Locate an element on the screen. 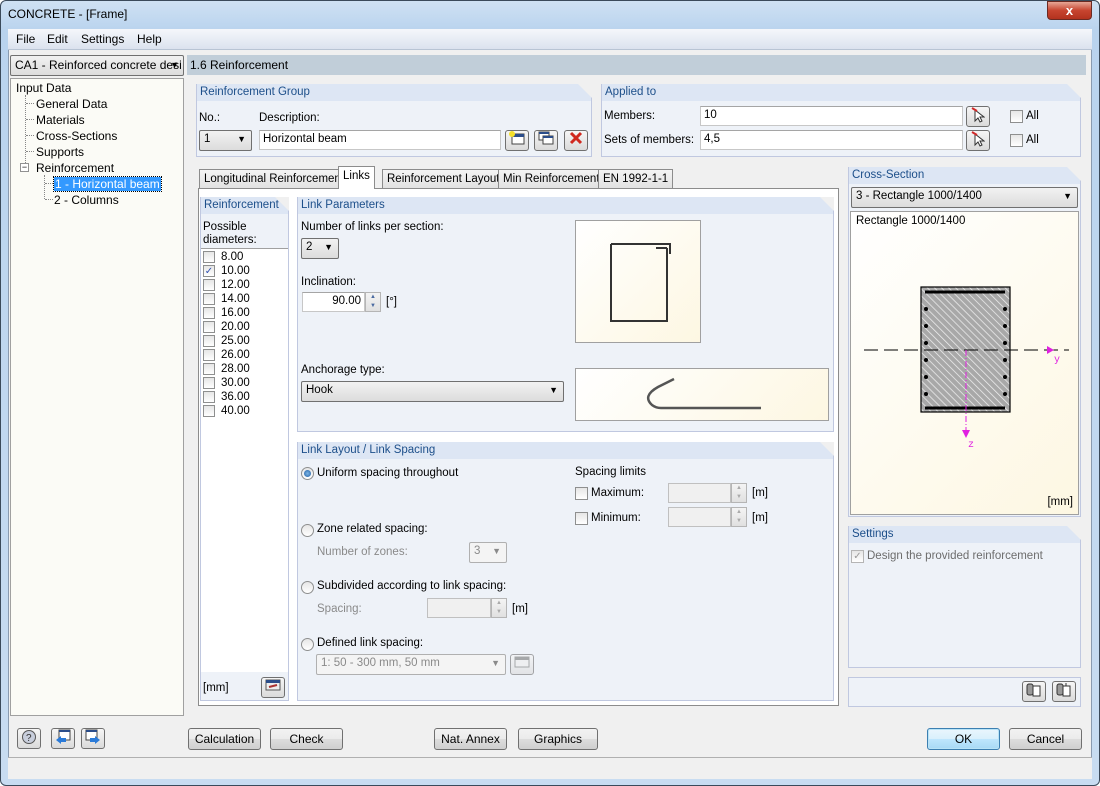 This screenshot has width=1100, height=786. tab-links: Links is located at coordinates (356, 177).